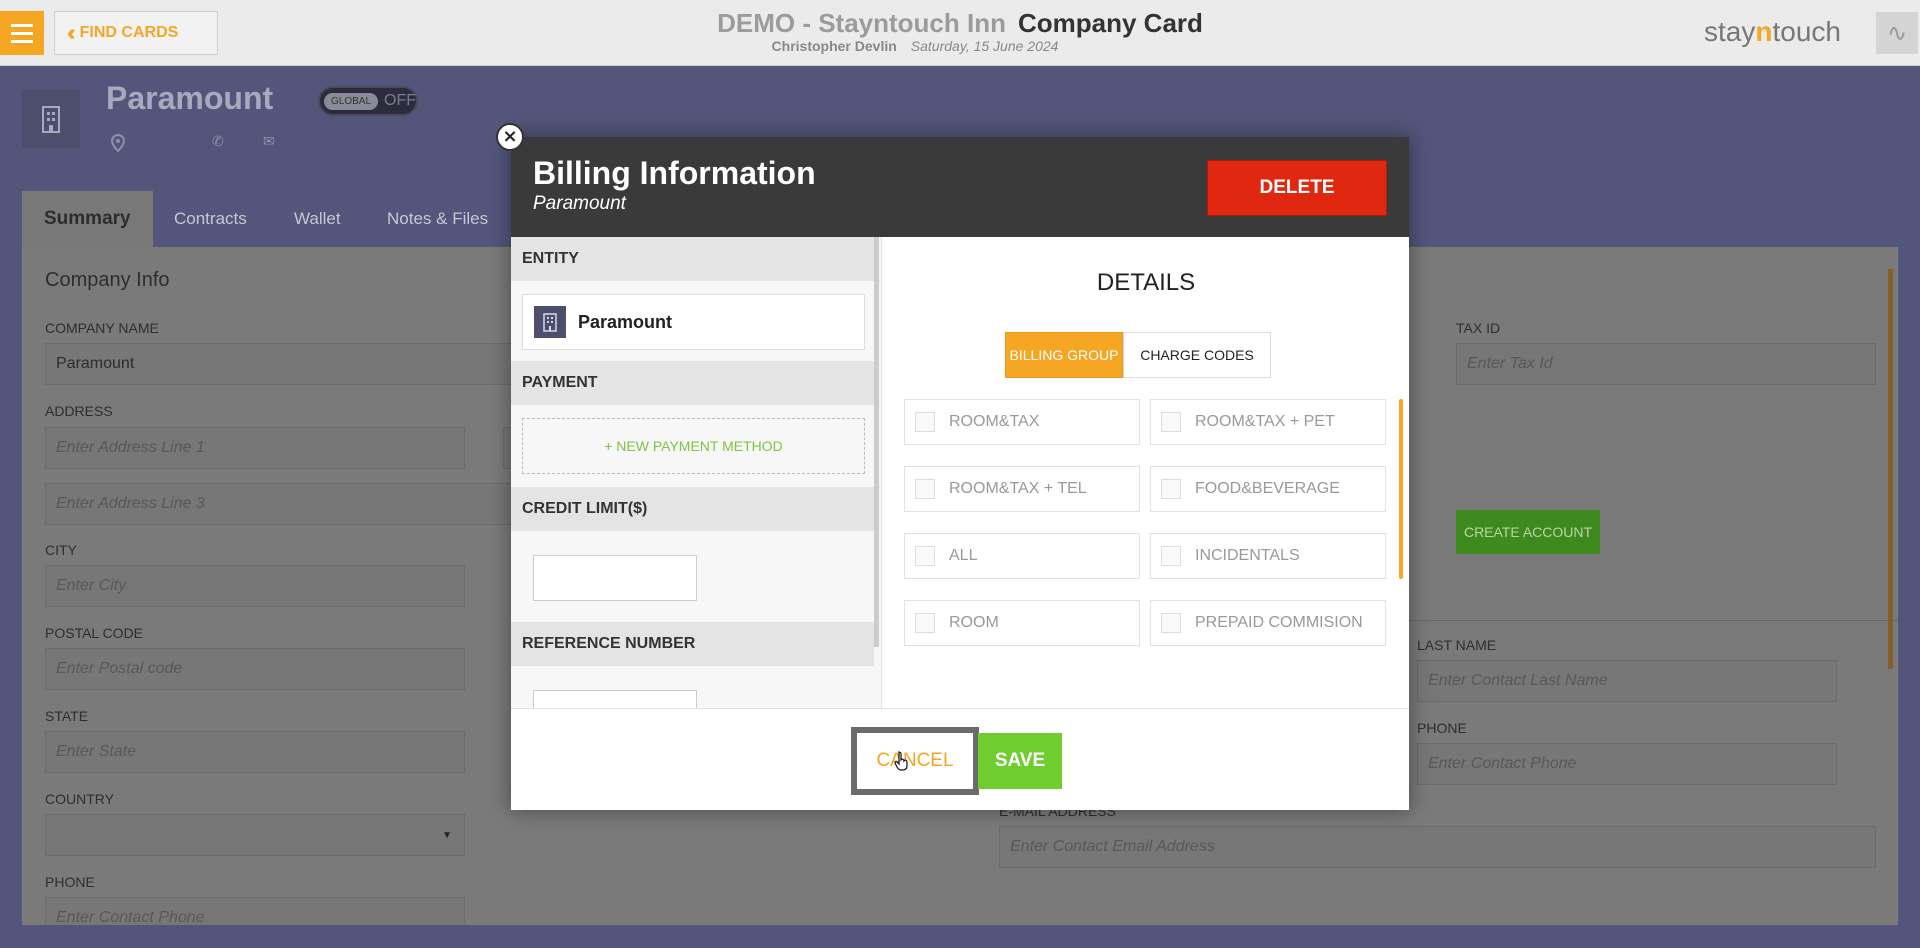 Image resolution: width=1920 pixels, height=948 pixels. Describe the element at coordinates (51, 119) in the screenshot. I see `company-building-icon` at that location.